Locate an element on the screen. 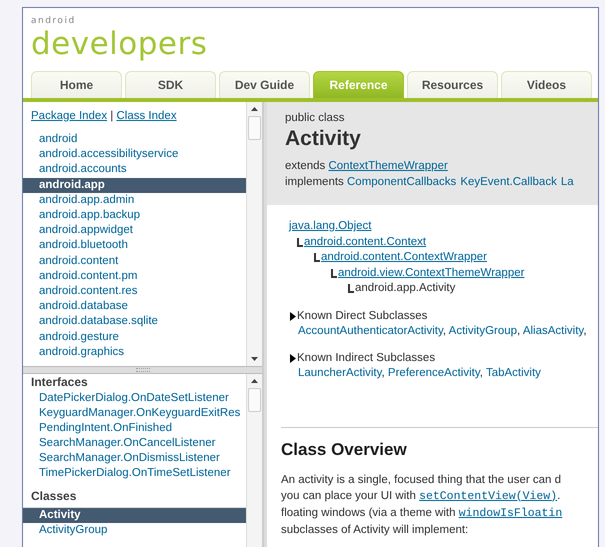 This screenshot has width=605, height=547. package-link: android.app.admin is located at coordinates (134, 200).